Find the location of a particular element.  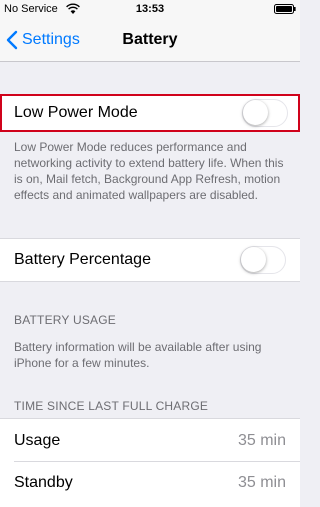

battery-icon is located at coordinates (285, 9).